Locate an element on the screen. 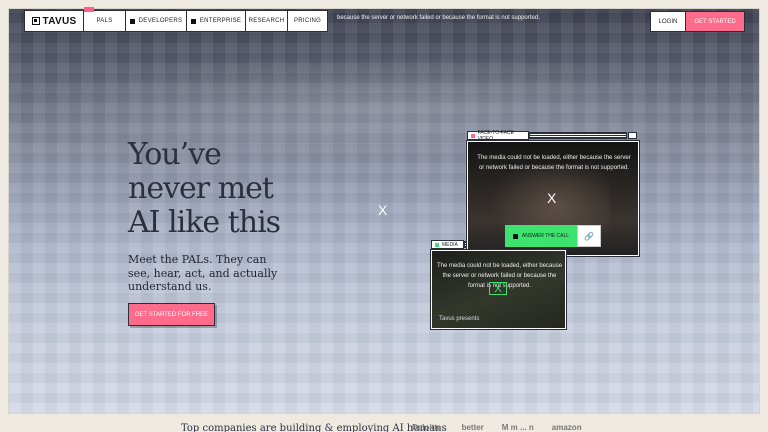 This screenshot has width=768, height=432. media-window-tab: MEDIA is located at coordinates (447, 244).